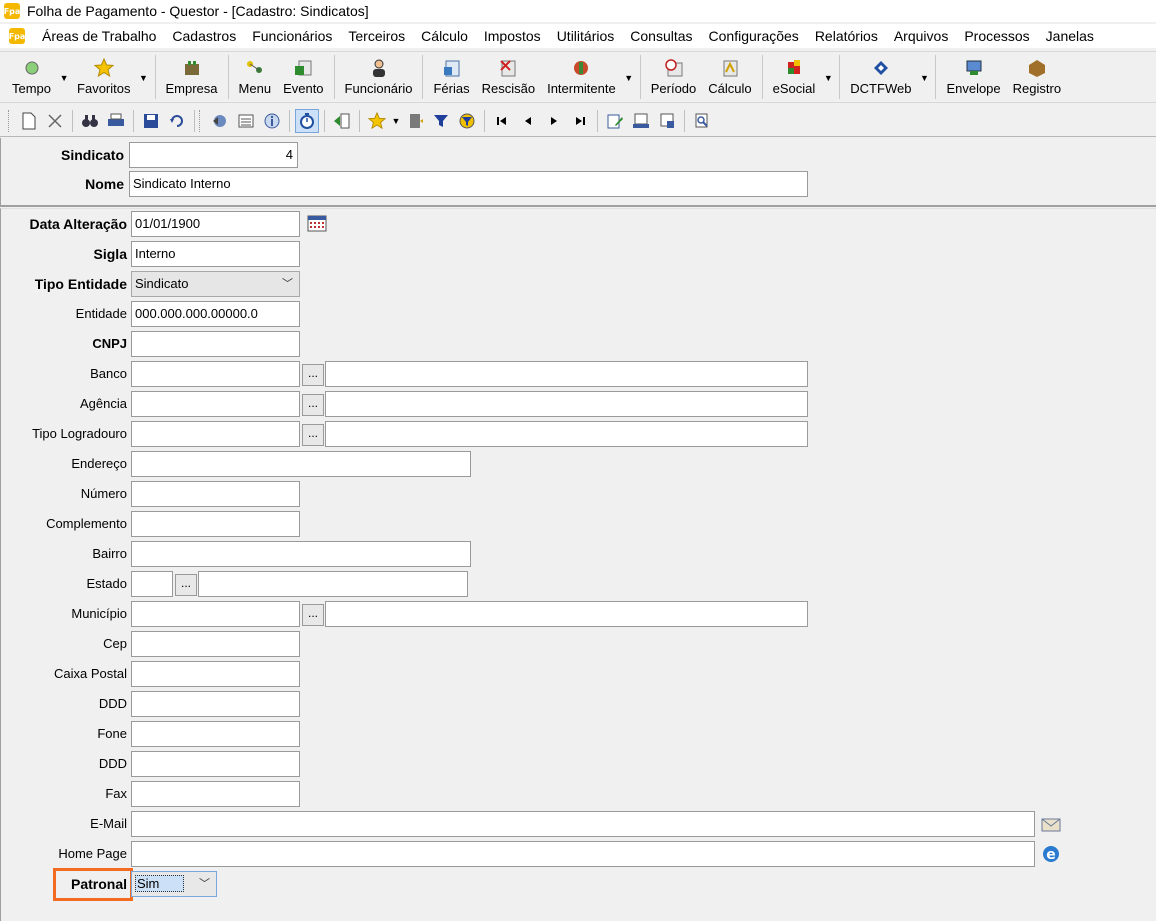 The image size is (1156, 921). I want to click on navigate-icon, so click(220, 121).